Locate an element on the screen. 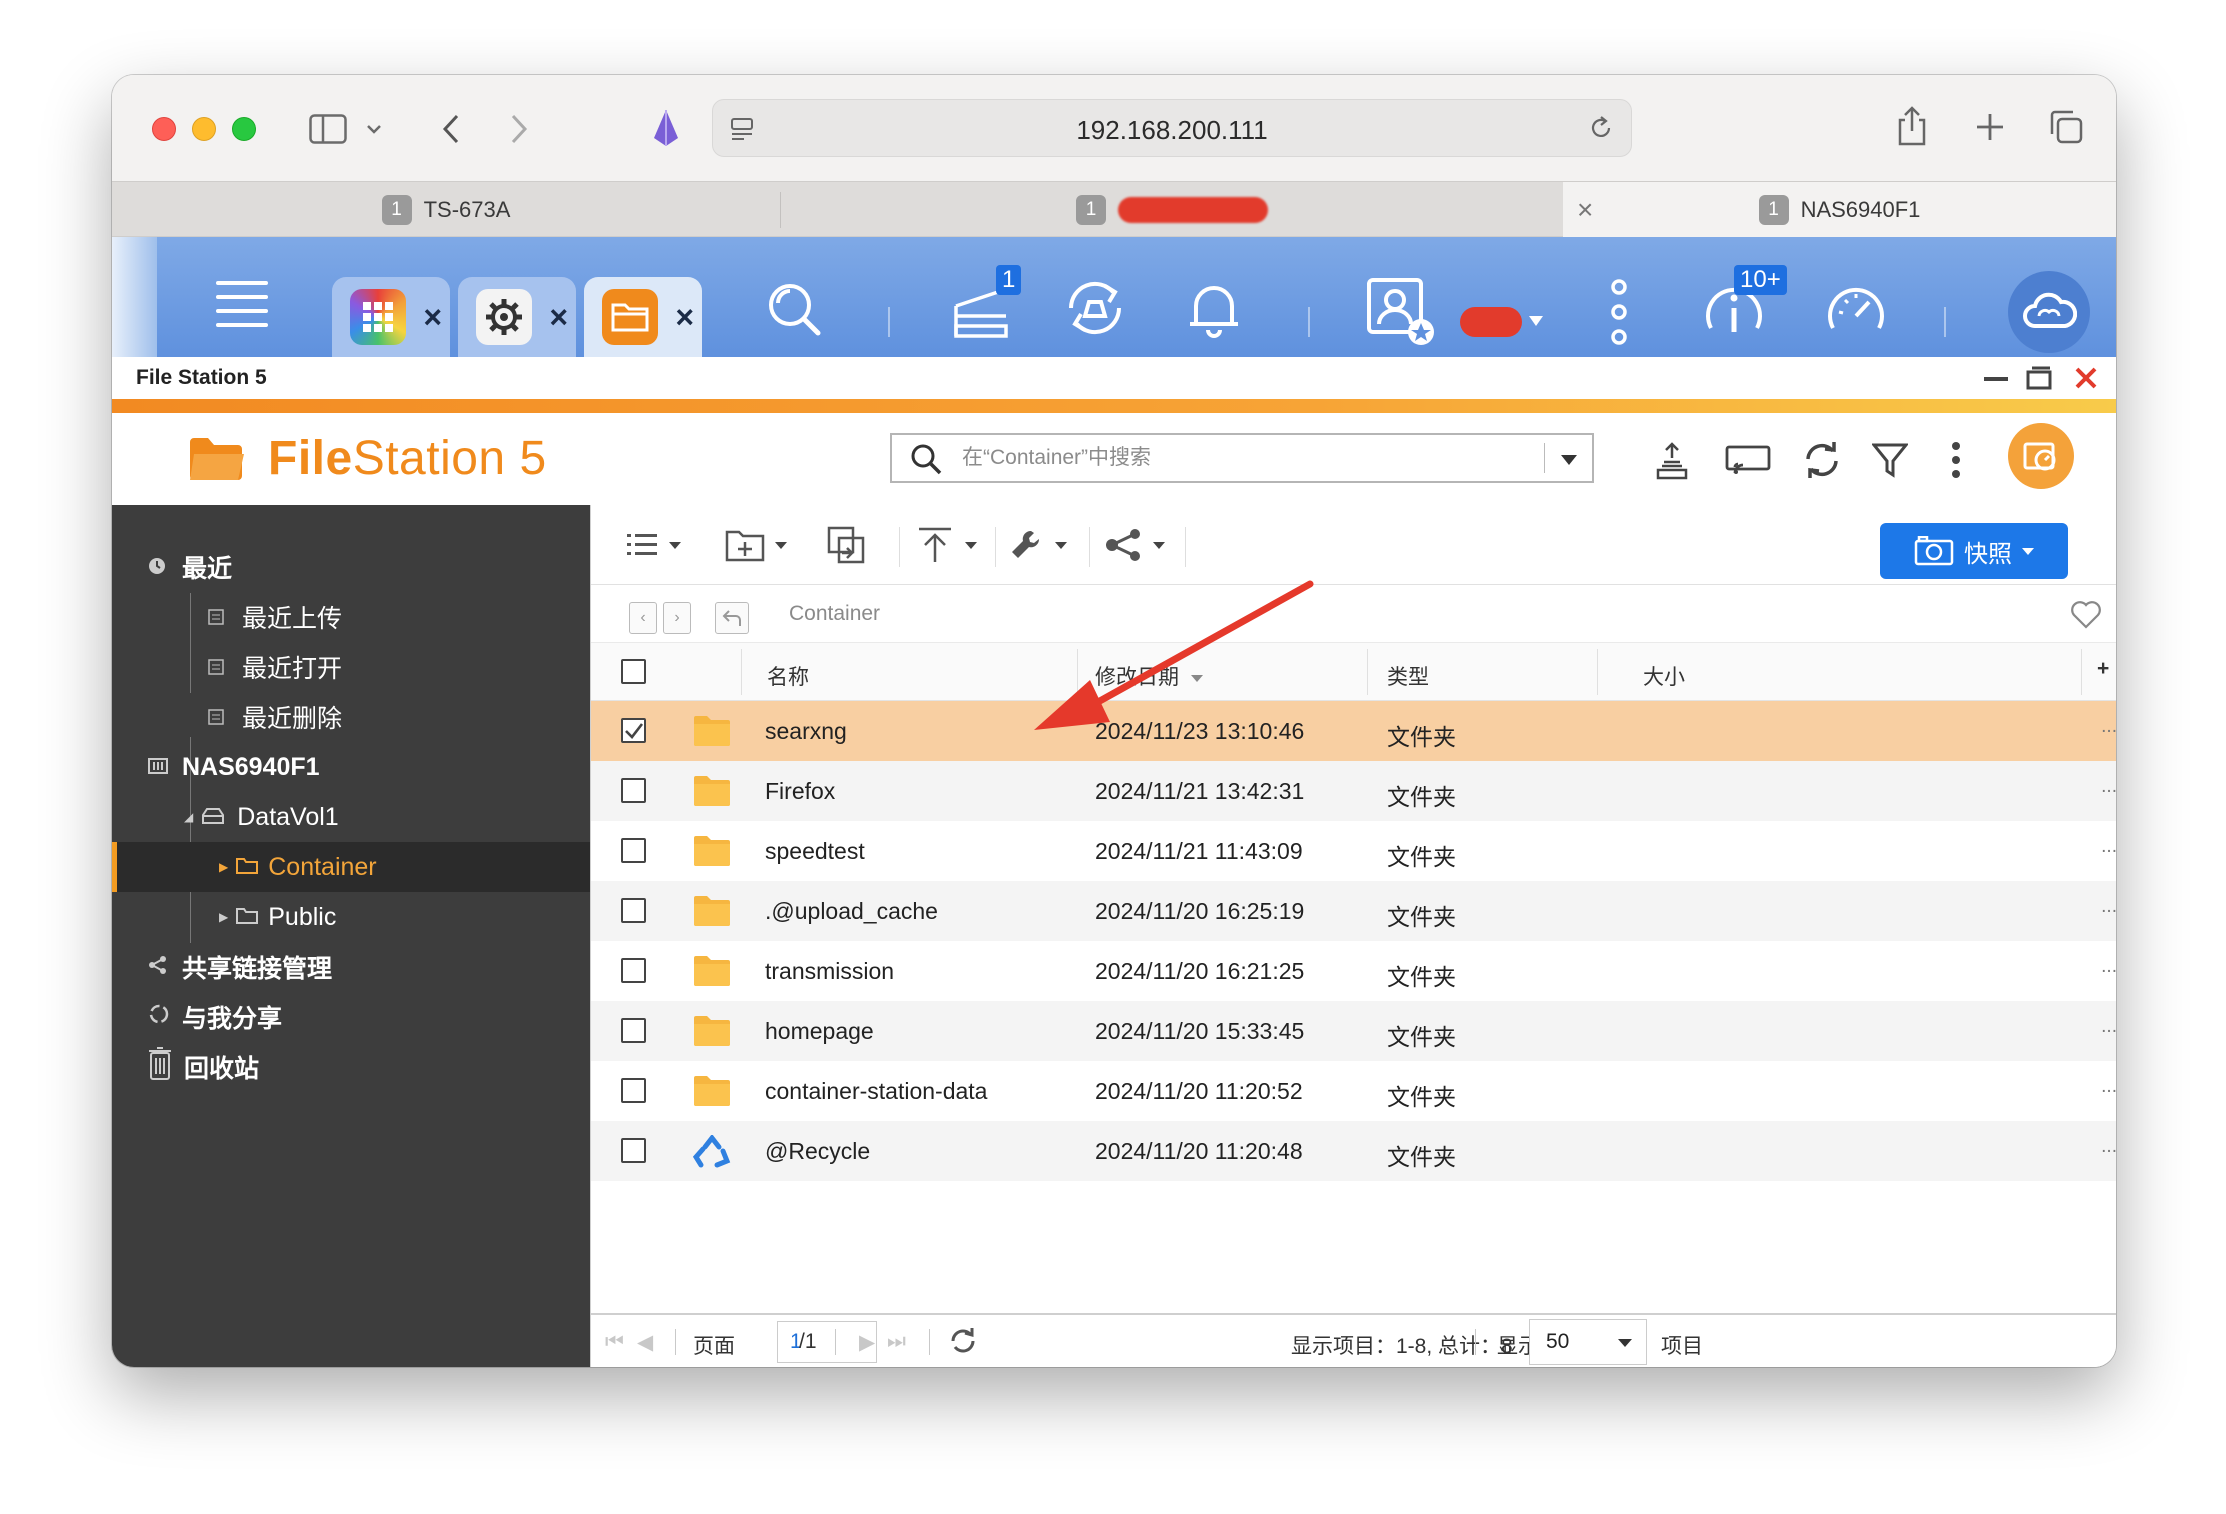 The height and width of the screenshot is (1514, 2226). sidebar-item-shared-with-me: 与我分享 is located at coordinates (351, 1017).